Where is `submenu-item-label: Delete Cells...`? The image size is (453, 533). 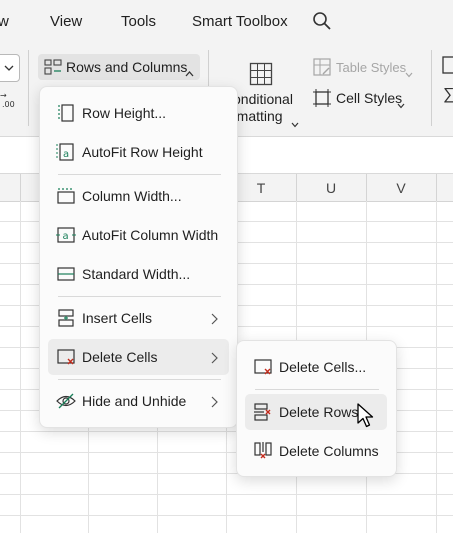
submenu-item-label: Delete Cells... is located at coordinates (323, 367).